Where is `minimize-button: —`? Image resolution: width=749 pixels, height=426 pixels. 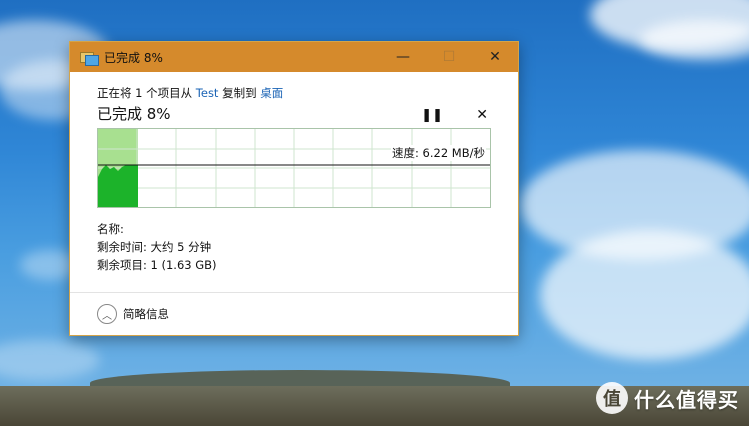
minimize-button: — is located at coordinates (403, 57).